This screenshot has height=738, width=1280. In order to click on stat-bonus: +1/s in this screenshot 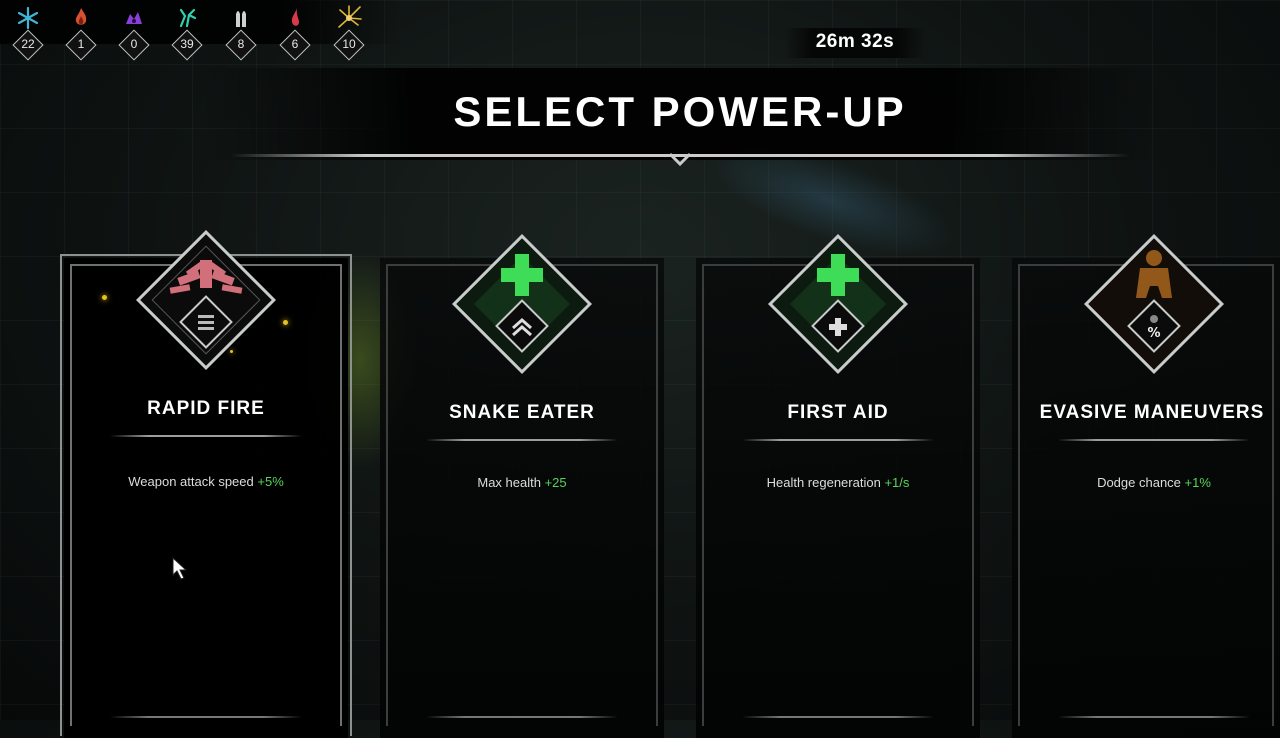, I will do `click(897, 482)`.